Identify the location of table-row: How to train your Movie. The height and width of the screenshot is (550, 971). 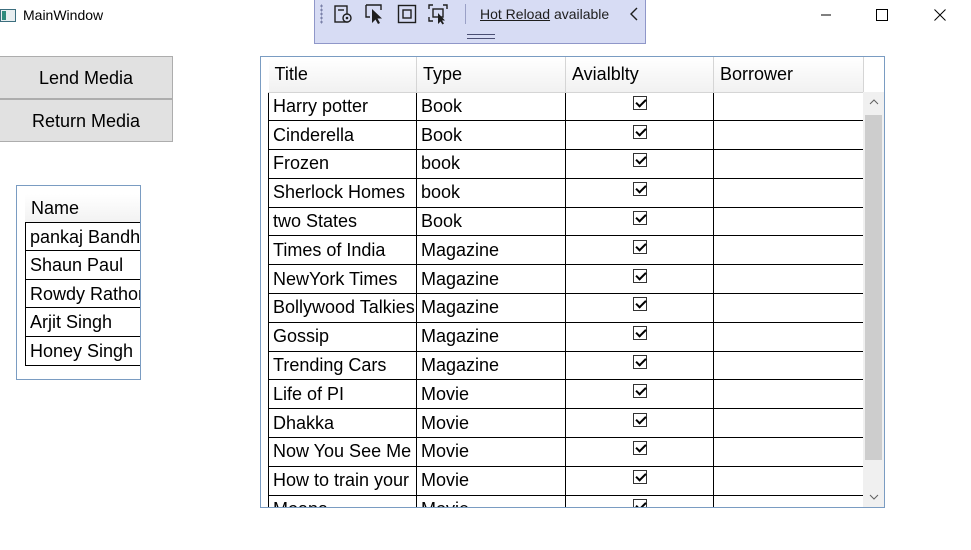
(566, 480).